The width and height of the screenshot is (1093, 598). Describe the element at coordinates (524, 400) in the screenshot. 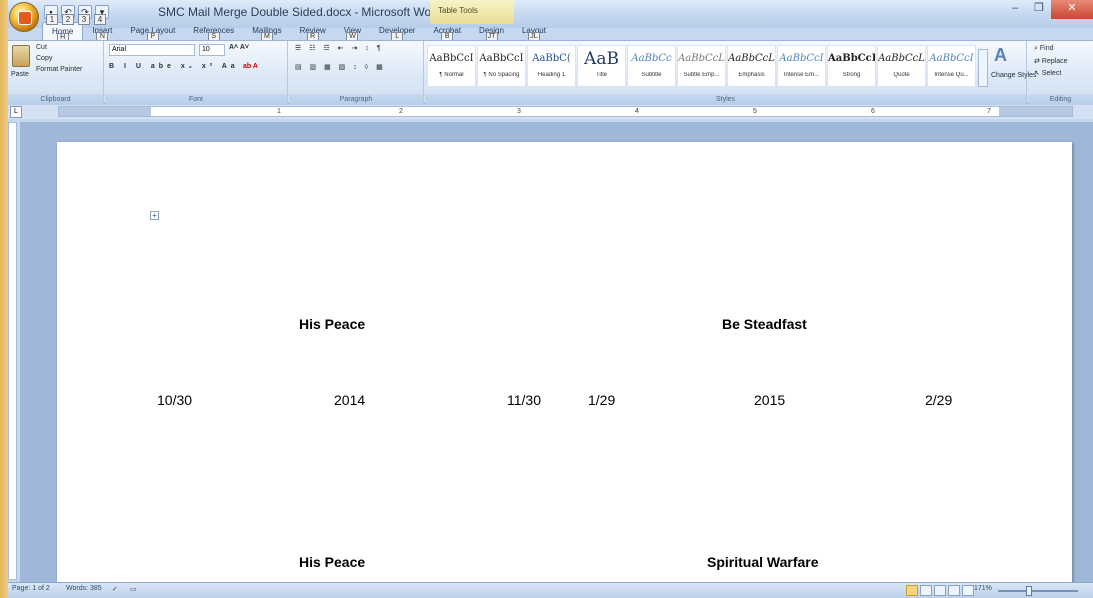

I see `label-end-date: 11/30` at that location.